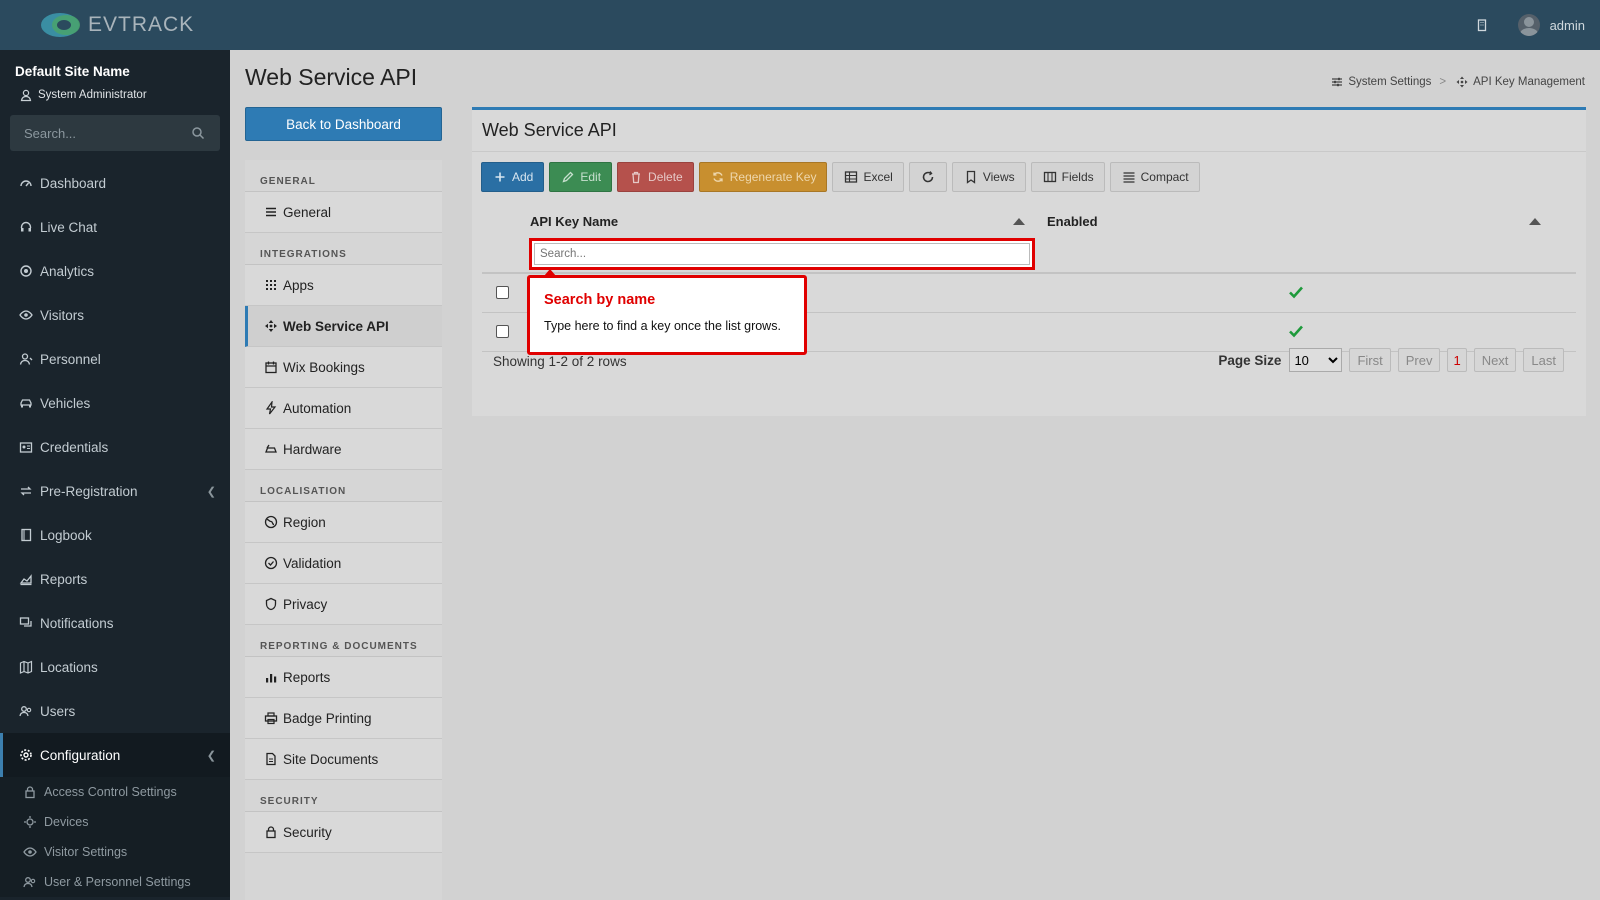  I want to click on sidebar-item-live-chat: Live Chat, so click(115, 227).